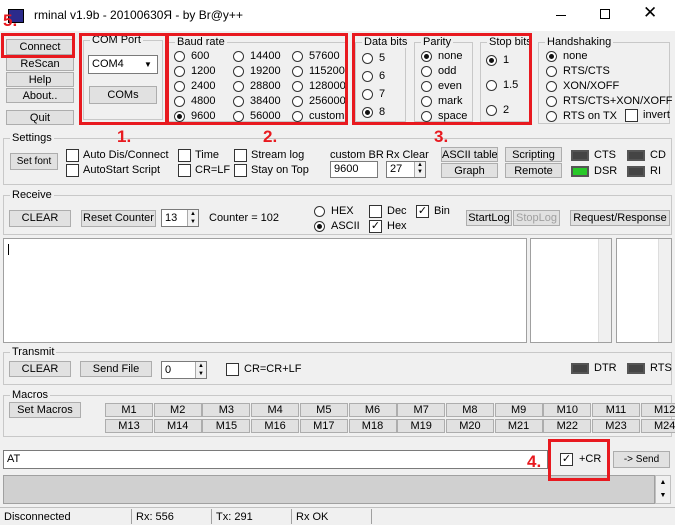 This screenshot has height=525, width=675. Describe the element at coordinates (375, 226) in the screenshot. I see `hex-checkbox: ✓` at that location.